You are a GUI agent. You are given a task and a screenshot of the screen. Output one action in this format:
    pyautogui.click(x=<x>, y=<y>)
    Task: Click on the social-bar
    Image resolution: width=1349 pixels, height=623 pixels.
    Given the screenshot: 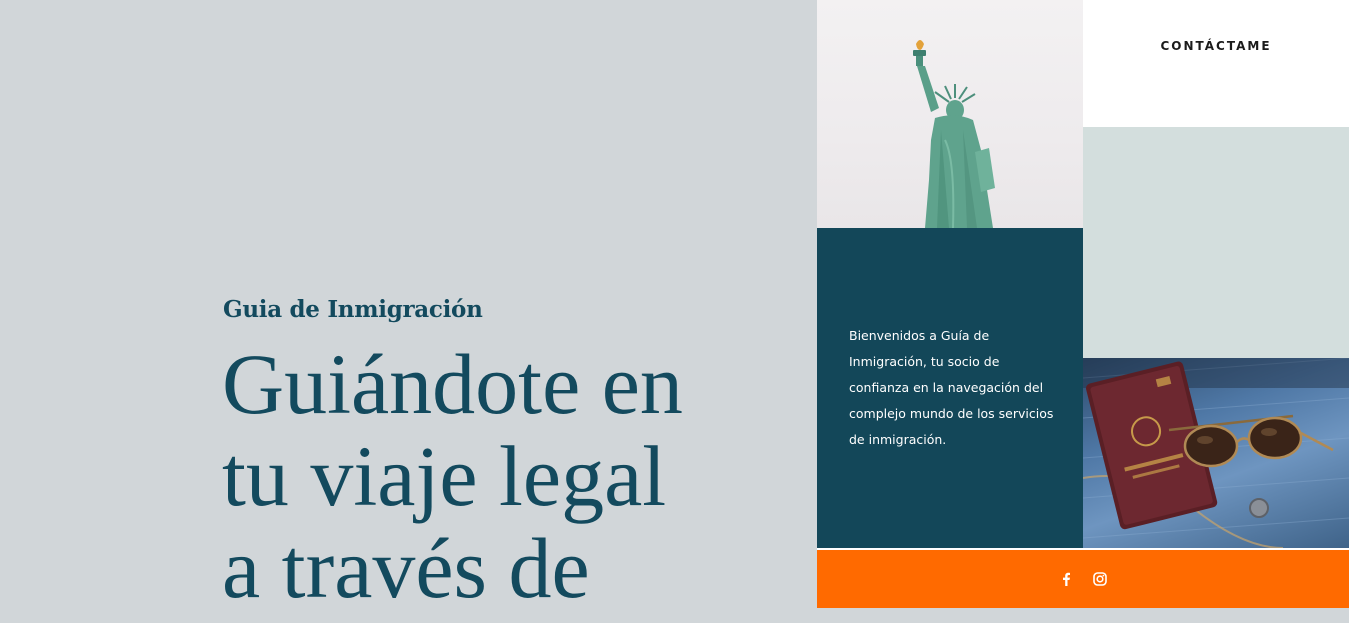 What is the action you would take?
    pyautogui.click(x=1083, y=578)
    